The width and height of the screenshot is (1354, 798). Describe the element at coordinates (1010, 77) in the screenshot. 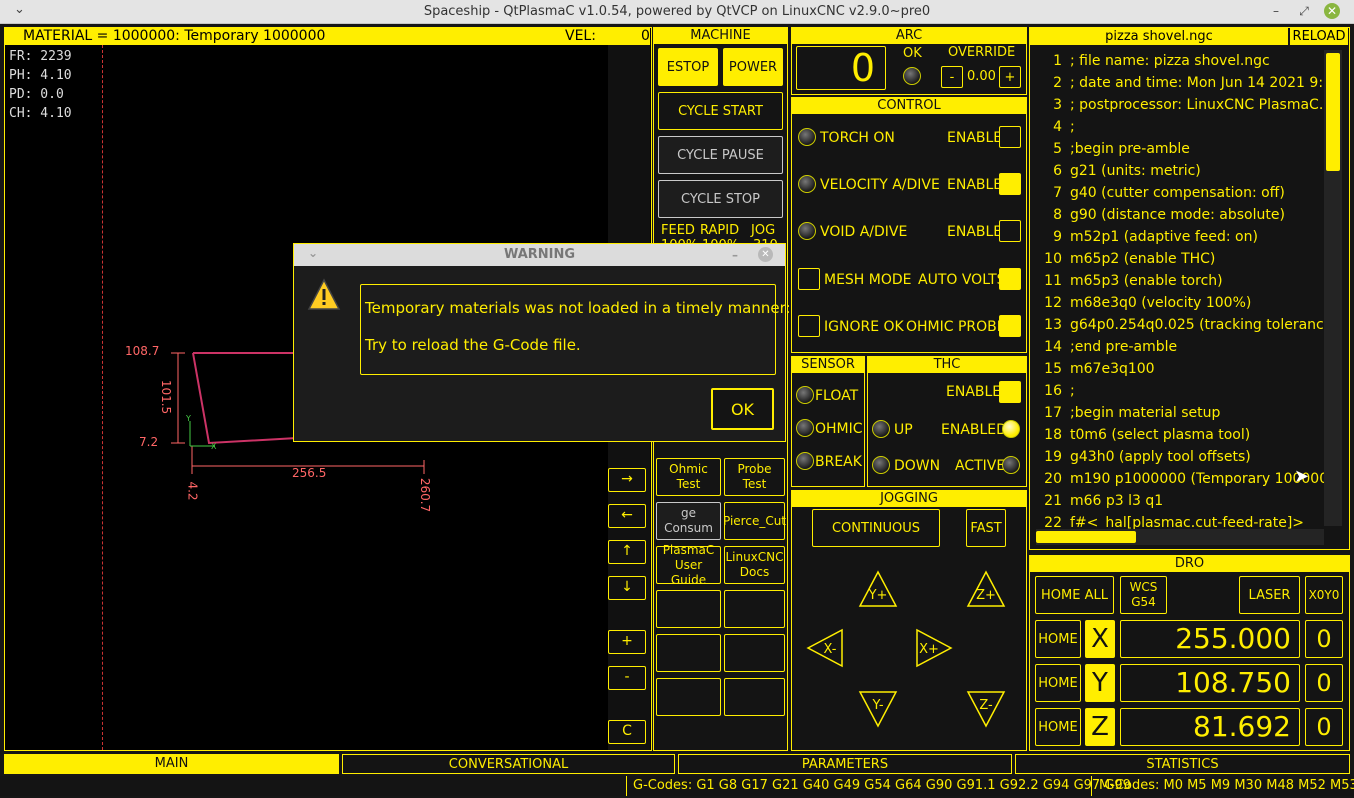

I see `override-plus-button: +` at that location.